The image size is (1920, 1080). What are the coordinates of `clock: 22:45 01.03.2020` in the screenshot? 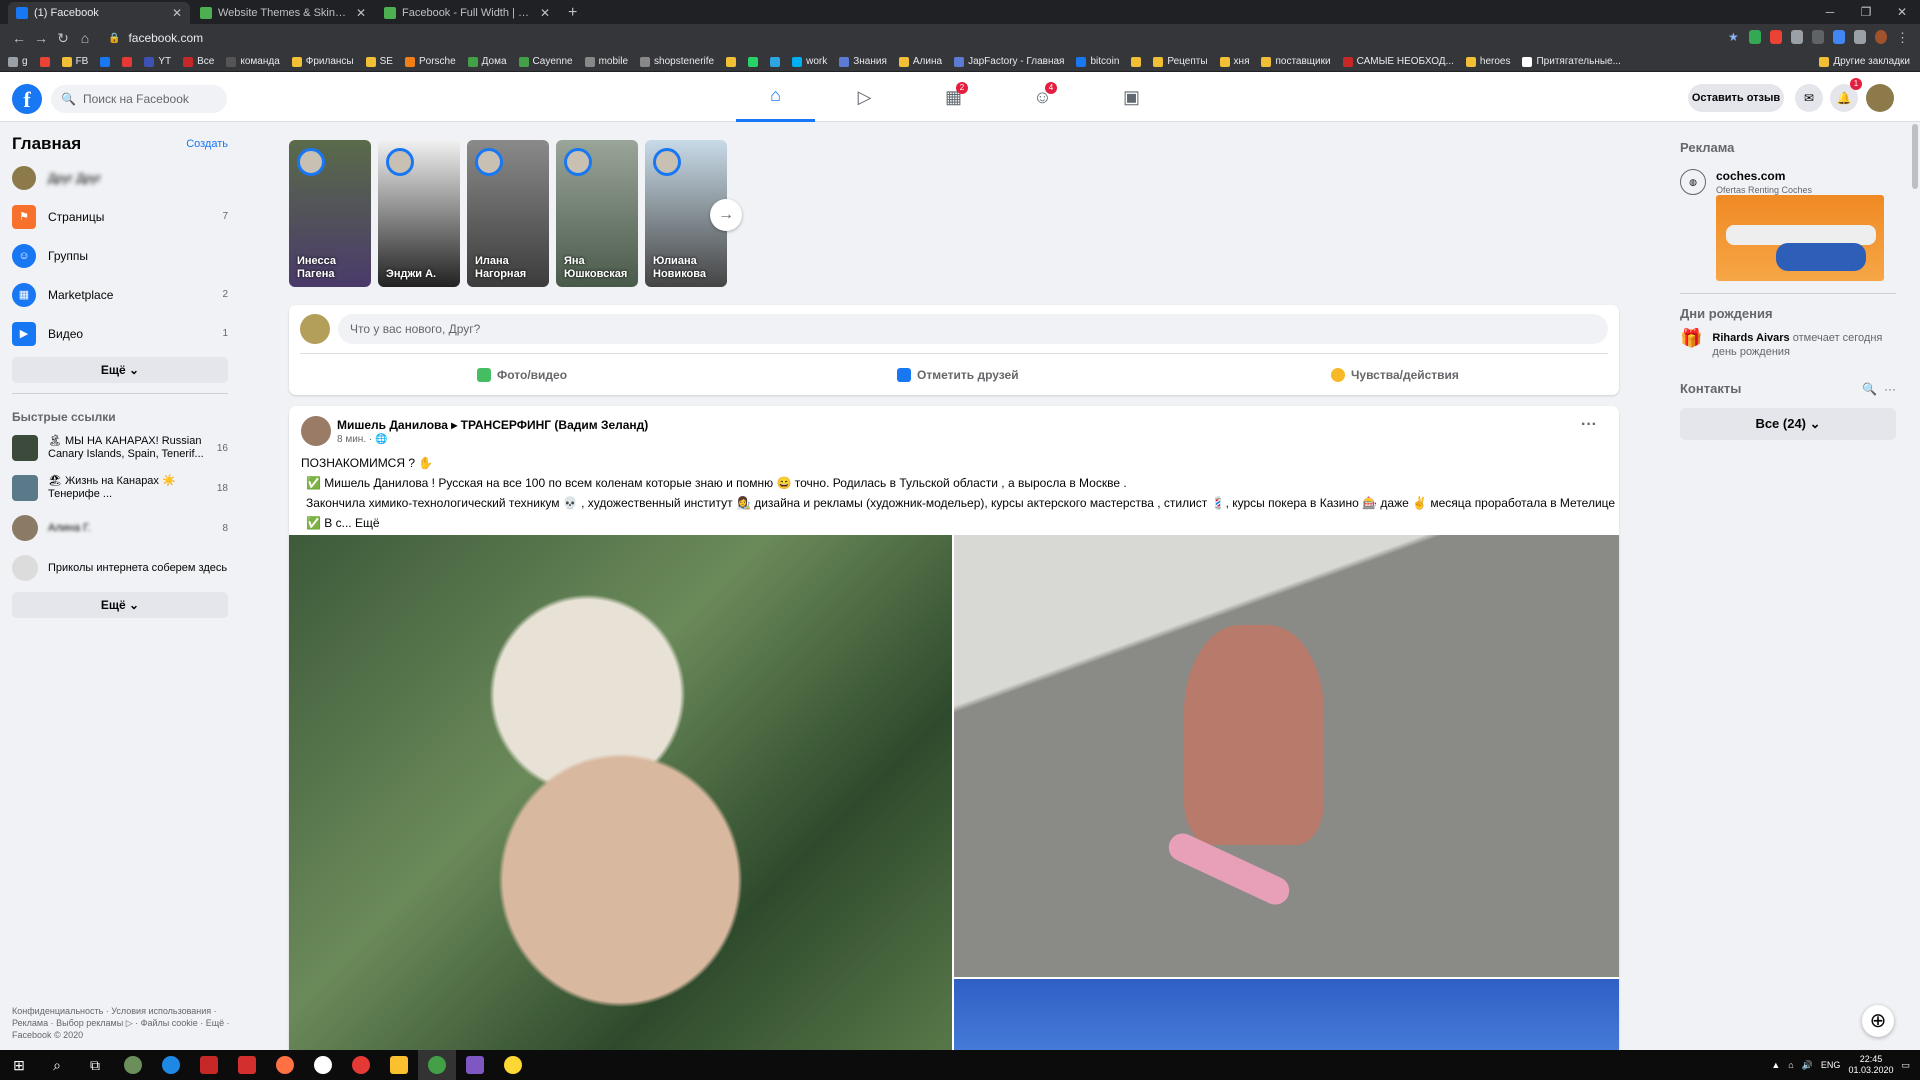 It's located at (1870, 1065).